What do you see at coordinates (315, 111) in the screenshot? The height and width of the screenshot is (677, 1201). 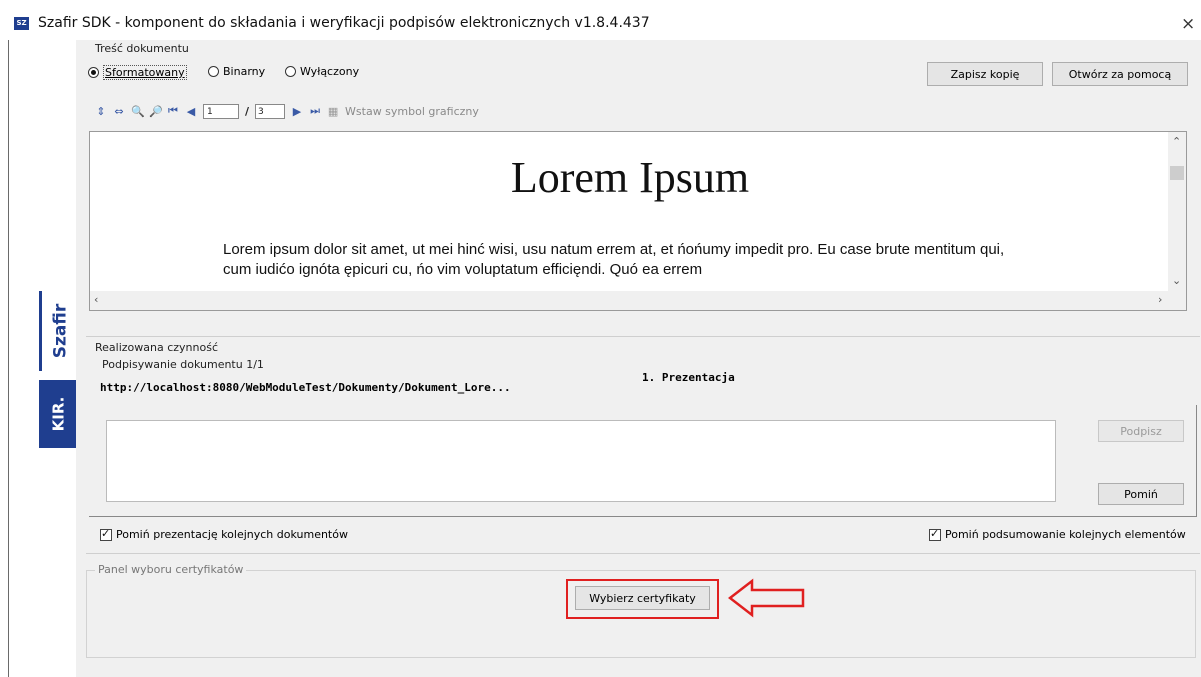 I see `last-page-icon: ⏭` at bounding box center [315, 111].